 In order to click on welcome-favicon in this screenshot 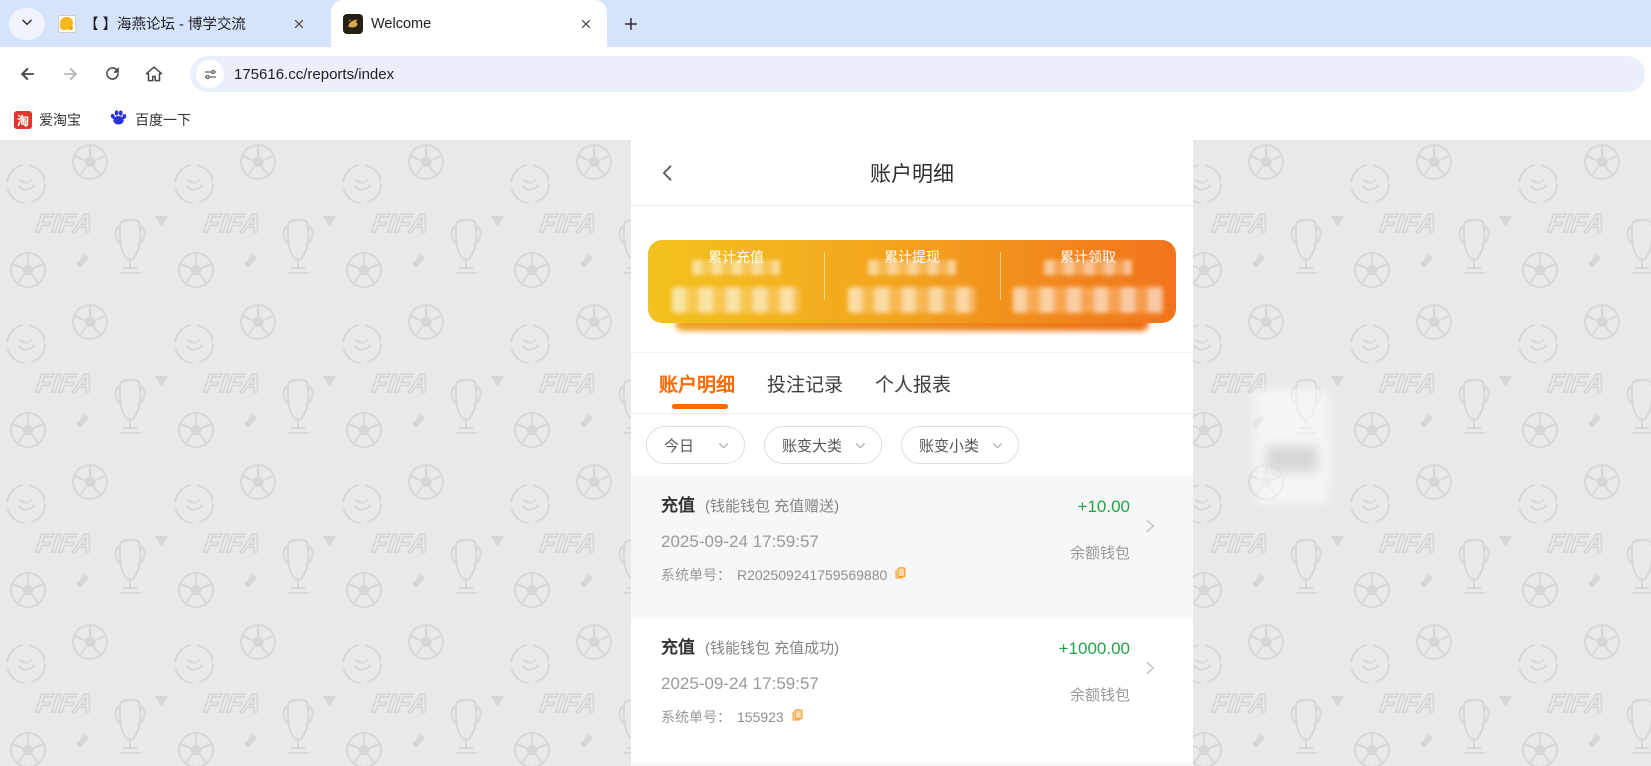, I will do `click(353, 23)`.